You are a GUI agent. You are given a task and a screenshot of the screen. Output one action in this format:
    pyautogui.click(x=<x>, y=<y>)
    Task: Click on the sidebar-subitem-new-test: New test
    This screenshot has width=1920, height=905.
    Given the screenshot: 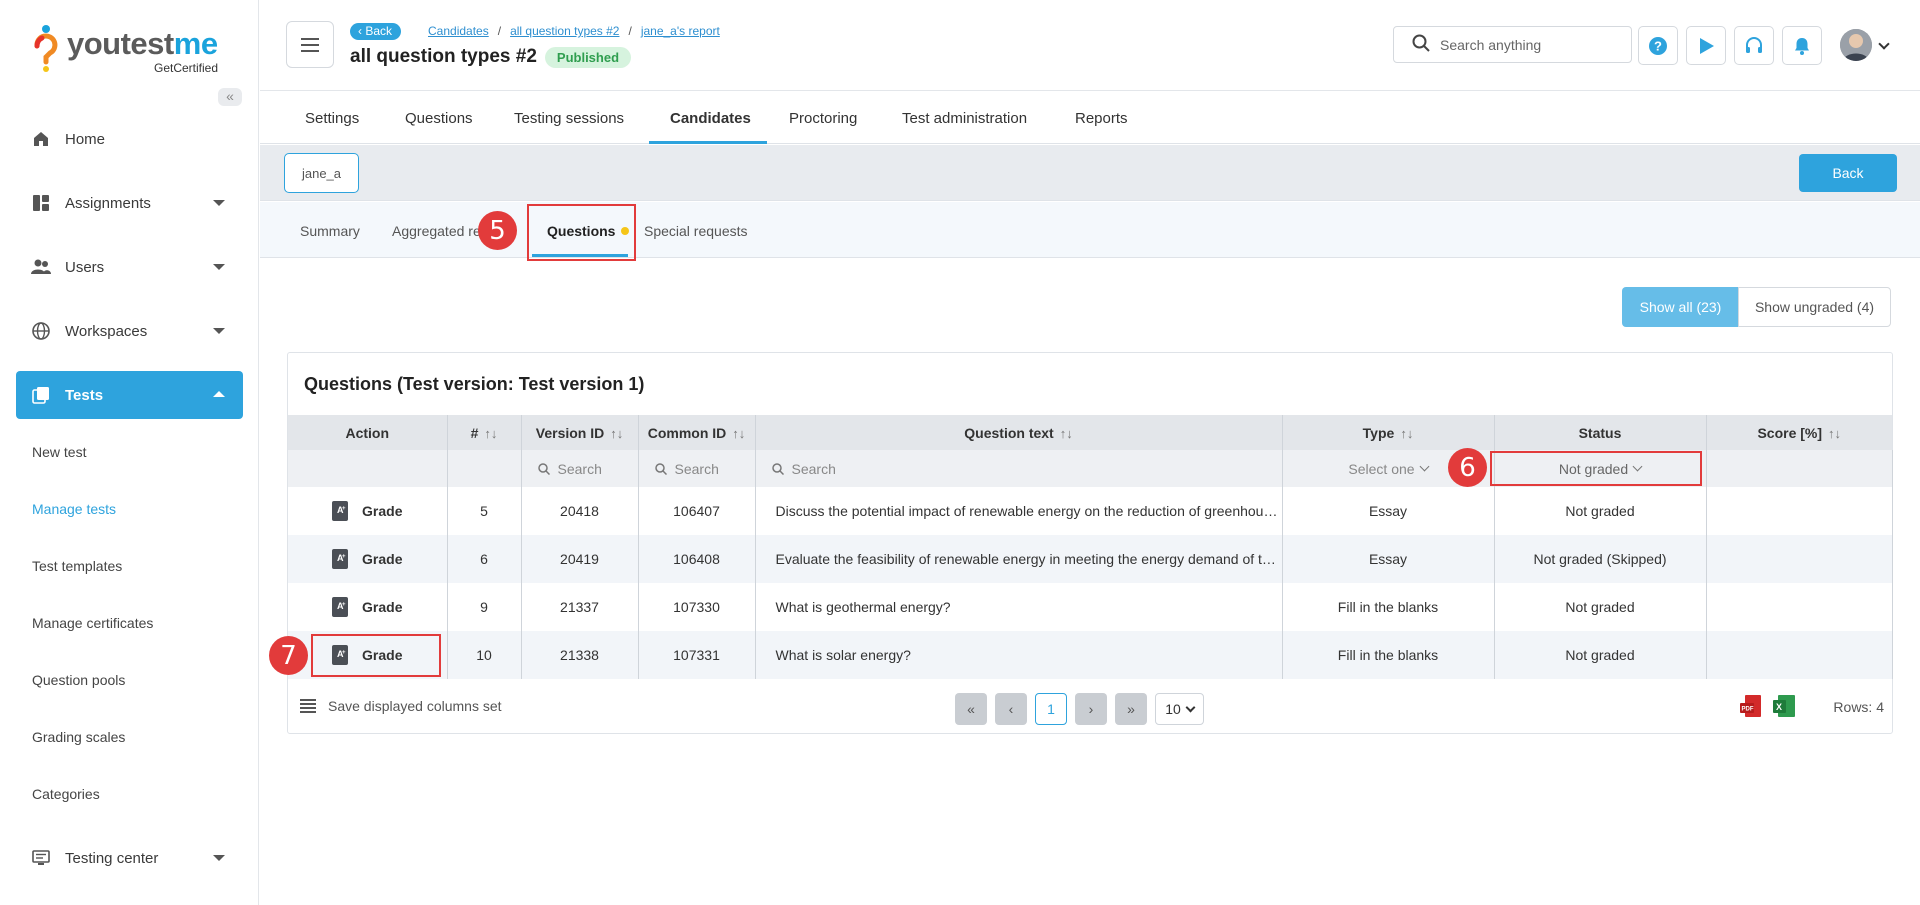 What is the action you would take?
    pyautogui.click(x=59, y=452)
    